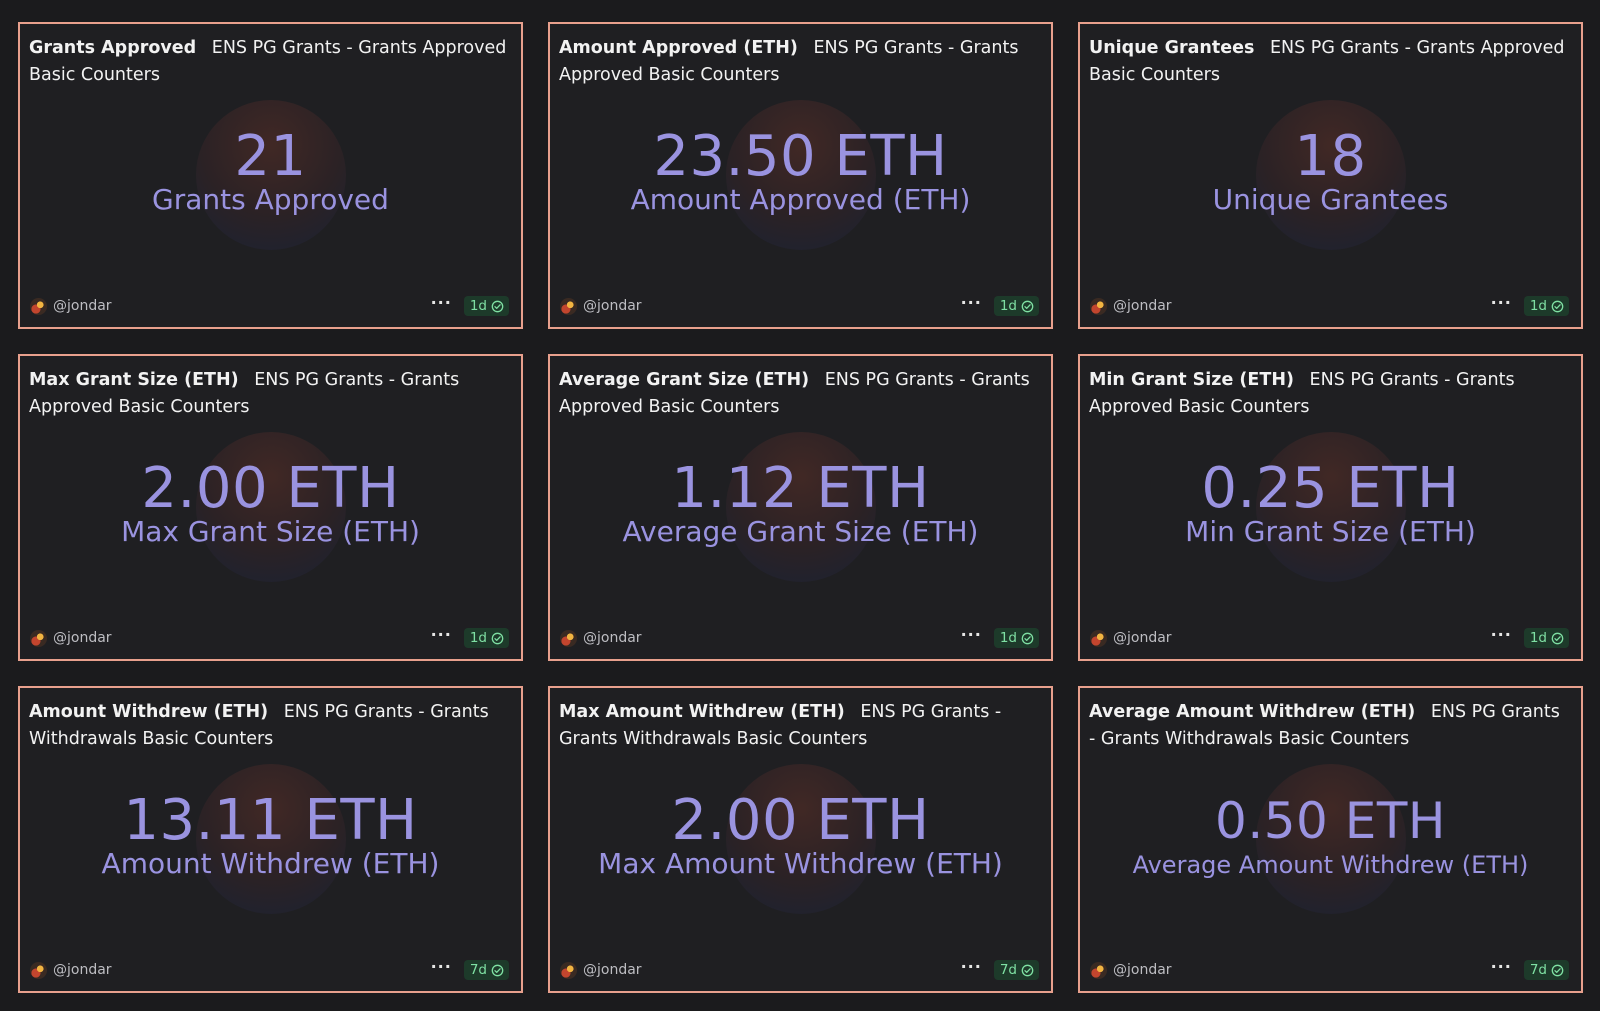 This screenshot has height=1011, width=1600. I want to click on card-title: Max Amount Withdrew (ETH), so click(702, 712).